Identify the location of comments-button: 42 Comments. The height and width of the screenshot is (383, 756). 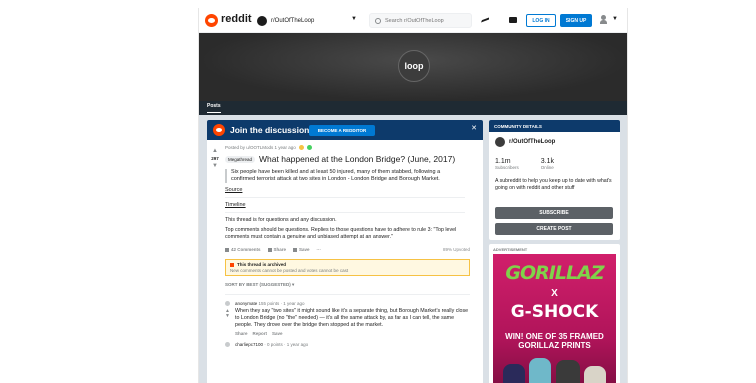
(243, 249).